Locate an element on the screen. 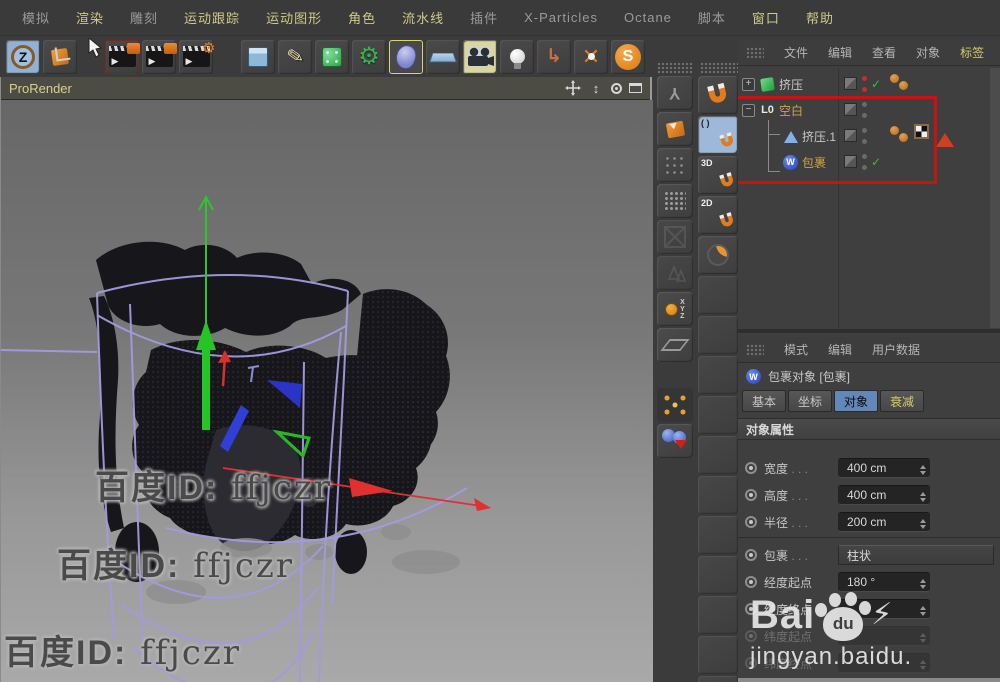  axis-triangles-tool is located at coordinates (675, 273).